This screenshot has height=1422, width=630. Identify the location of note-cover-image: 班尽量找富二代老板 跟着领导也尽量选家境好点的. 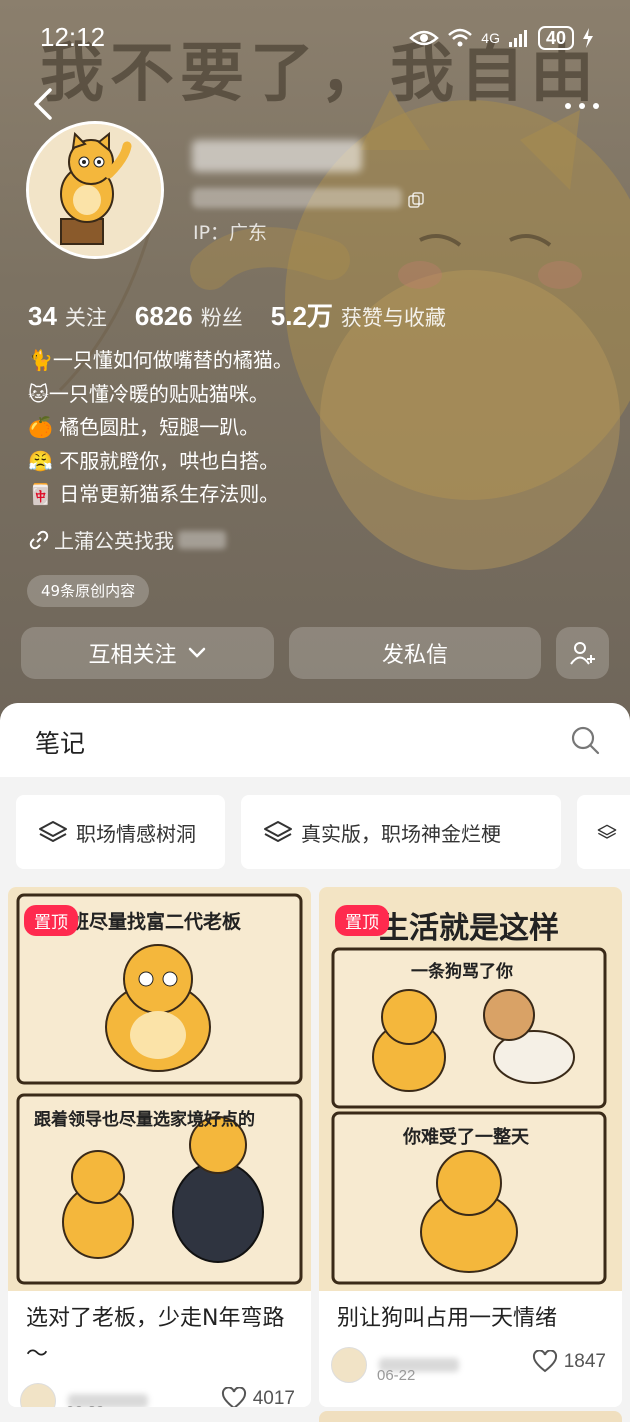
(159, 1089).